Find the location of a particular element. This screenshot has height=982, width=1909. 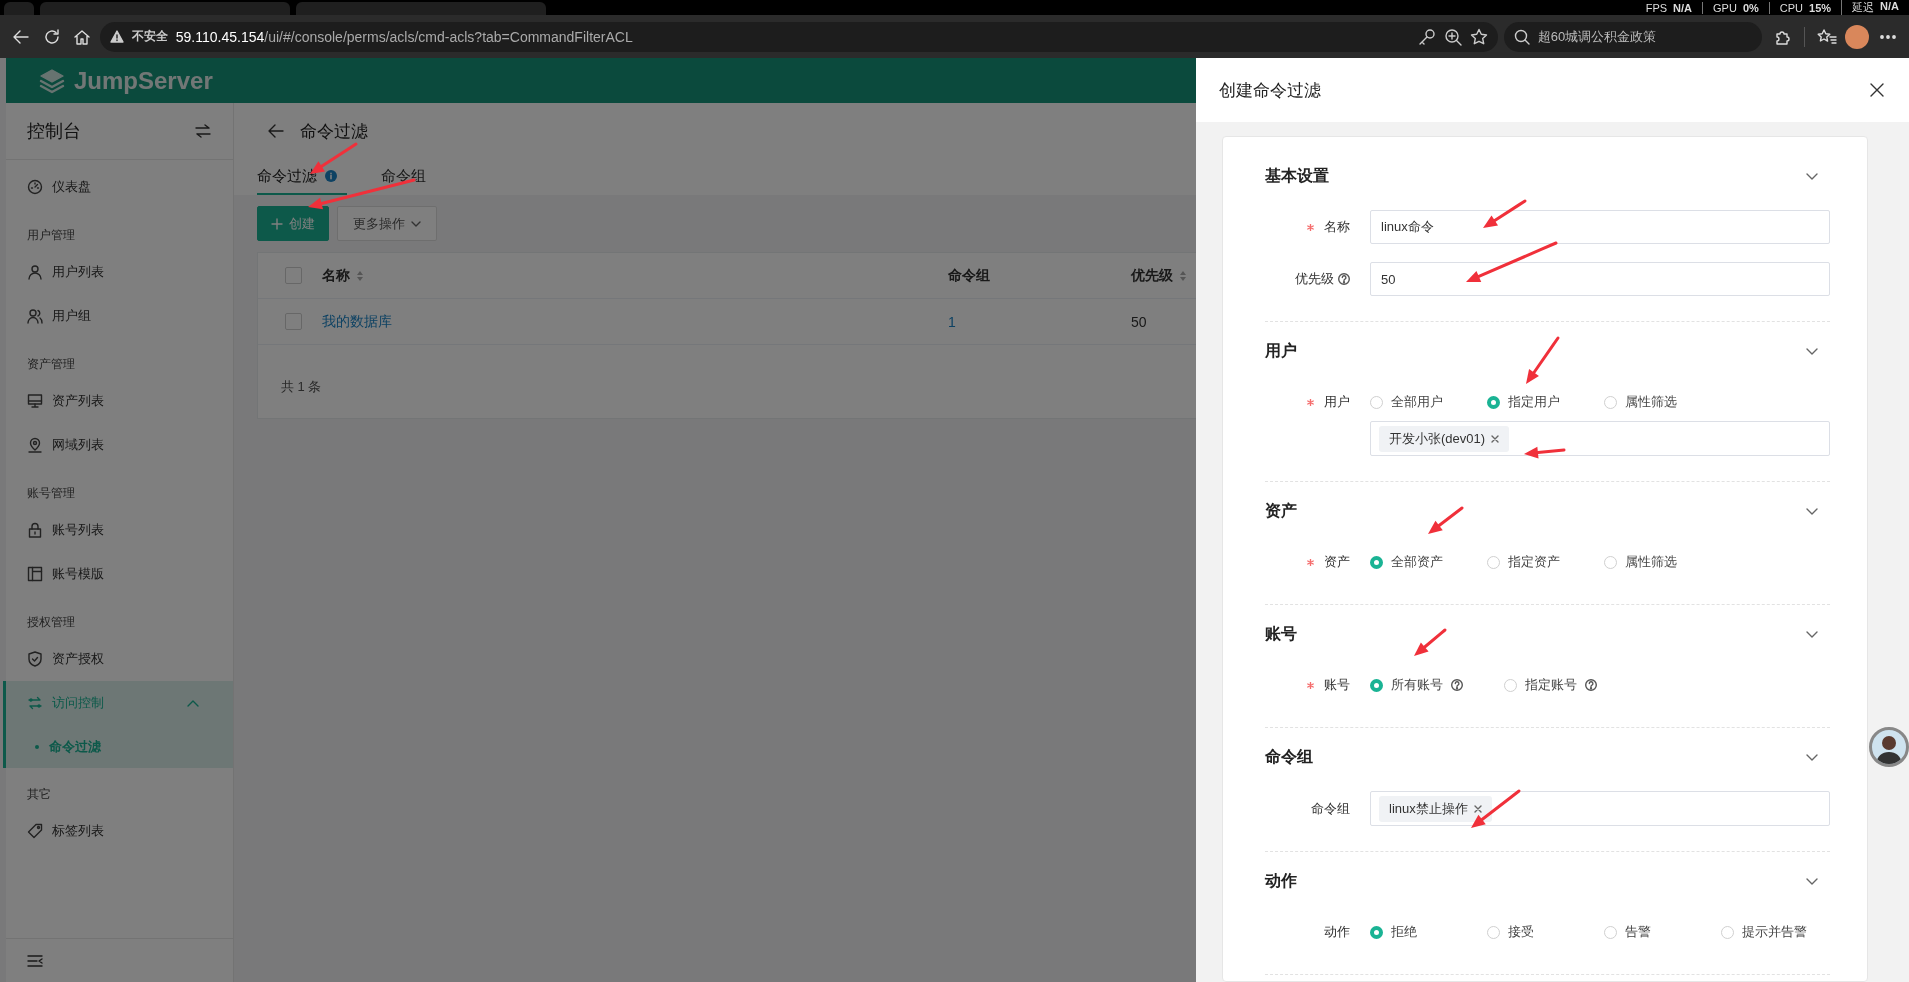

star-icon is located at coordinates (1478, 36).